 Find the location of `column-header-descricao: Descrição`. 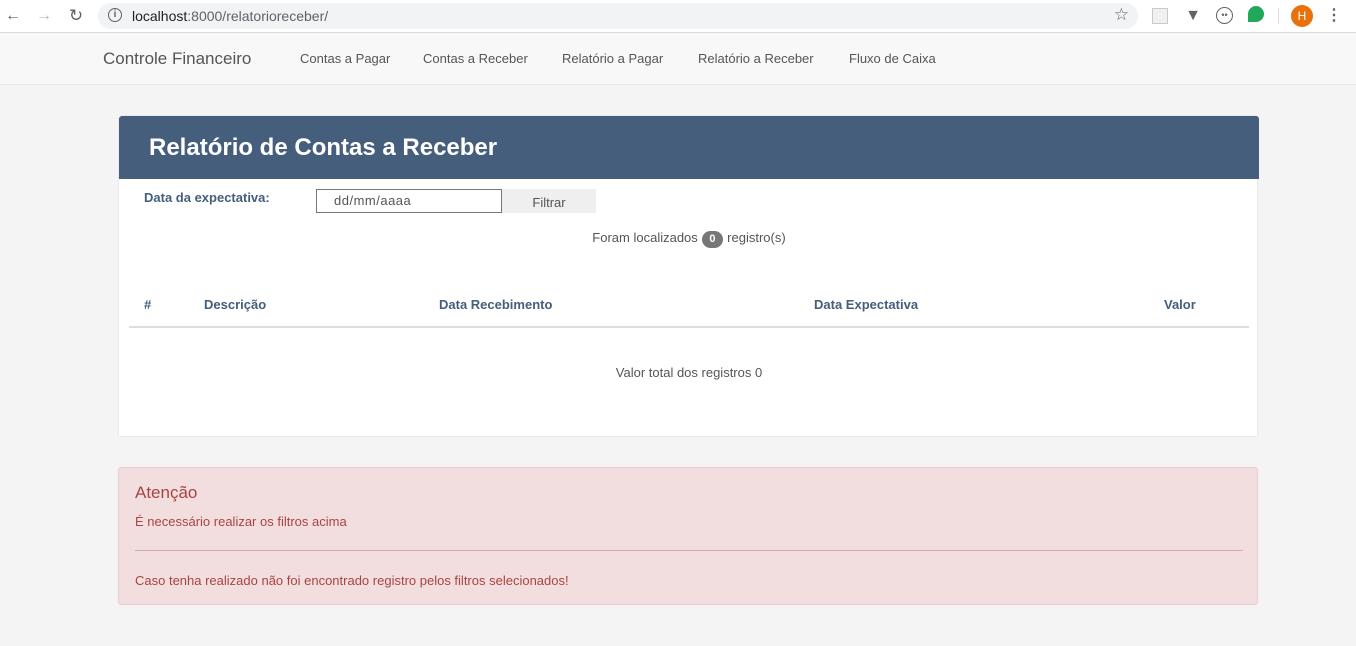

column-header-descricao: Descrição is located at coordinates (235, 304).